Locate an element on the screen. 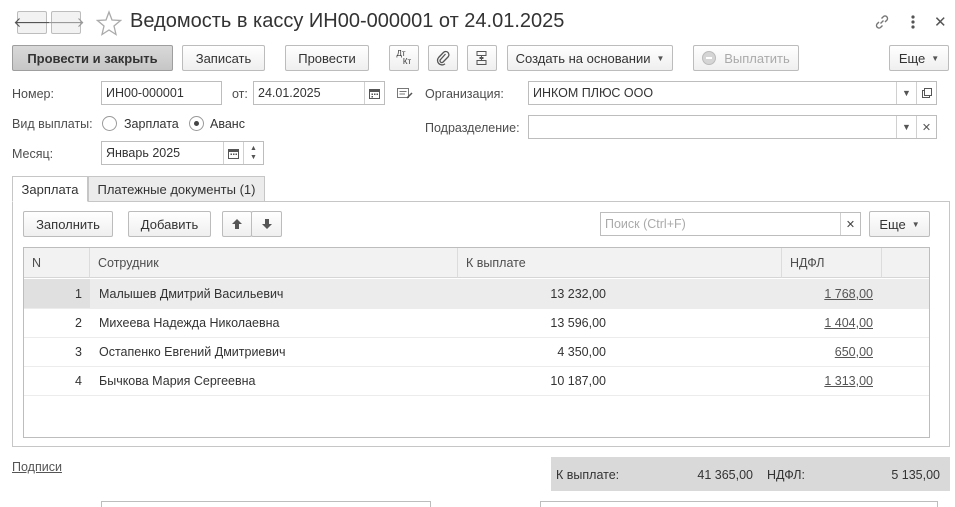 Image resolution: width=955 pixels, height=507 pixels. close-icon: ✕ is located at coordinates (942, 22).